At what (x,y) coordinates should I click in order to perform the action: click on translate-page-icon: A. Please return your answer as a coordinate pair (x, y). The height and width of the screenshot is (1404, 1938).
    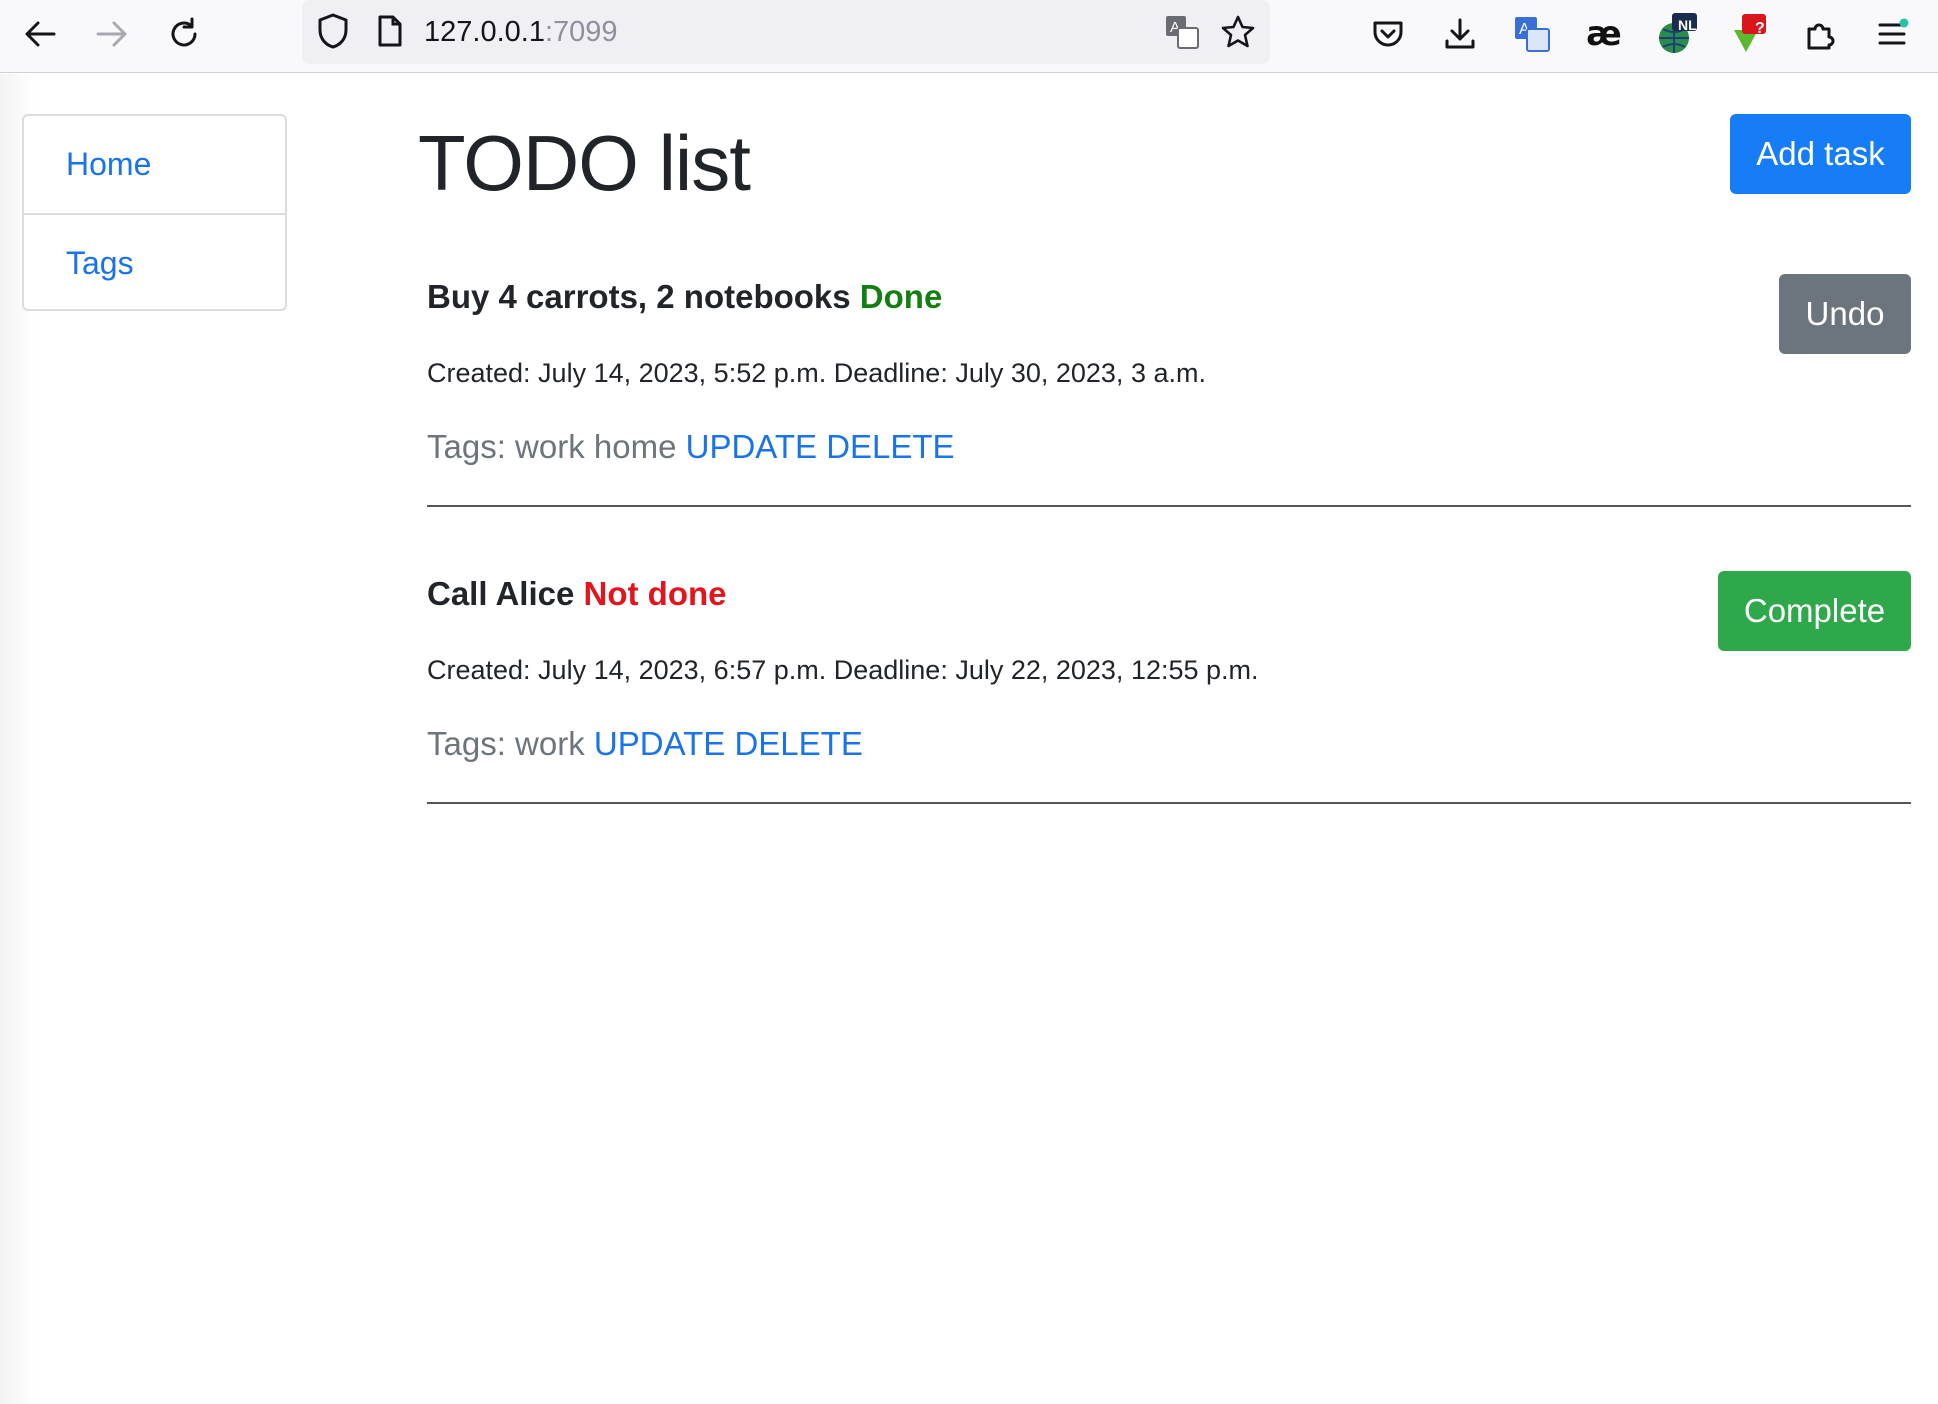
    Looking at the image, I should click on (1182, 34).